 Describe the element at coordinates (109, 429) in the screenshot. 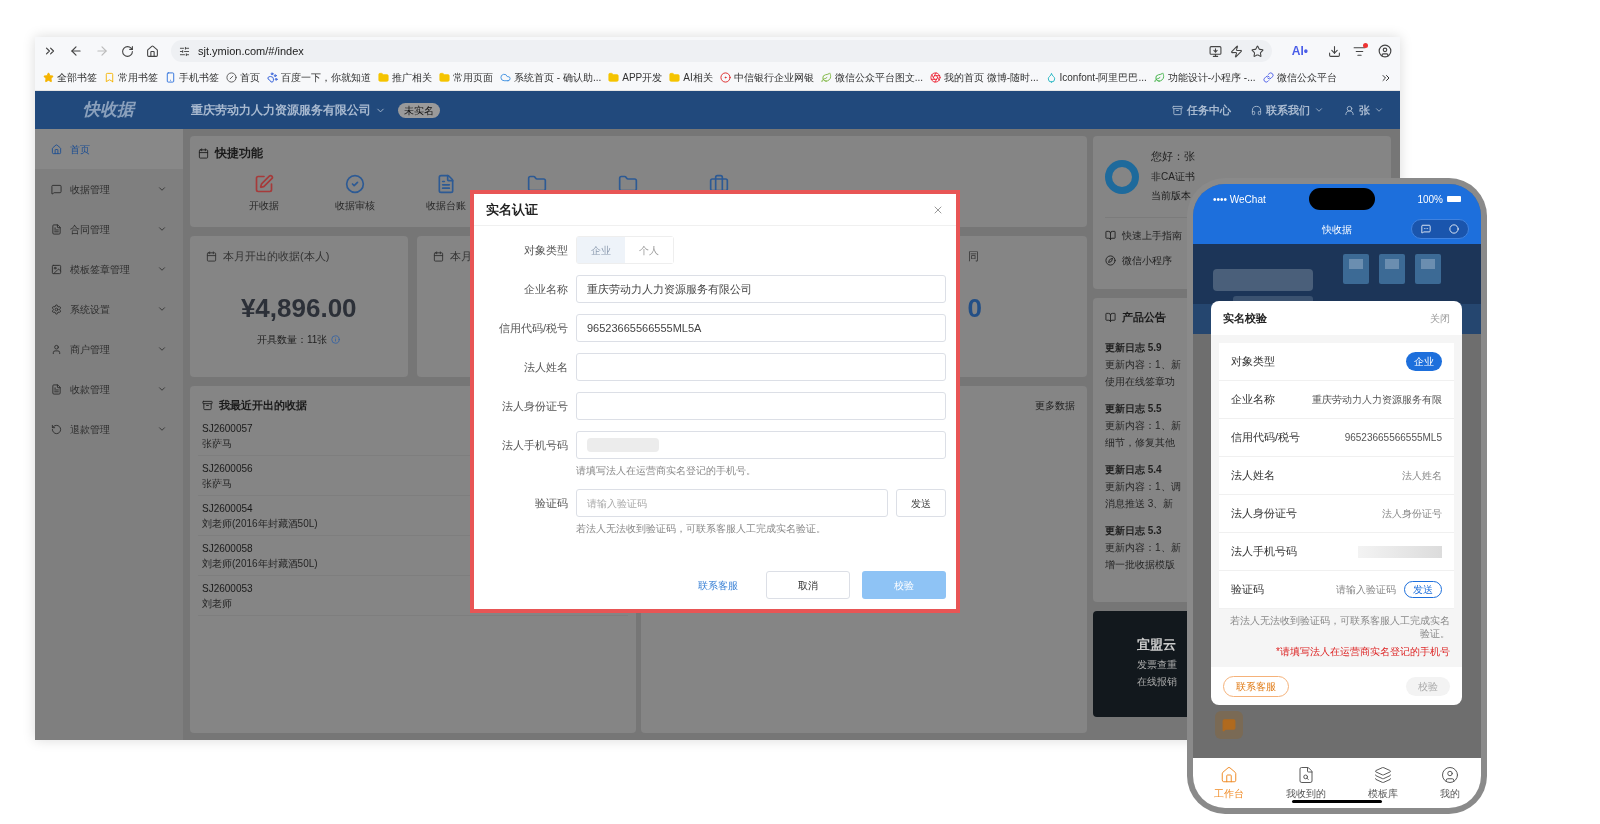

I see `sidebar-item: 退款管理` at that location.